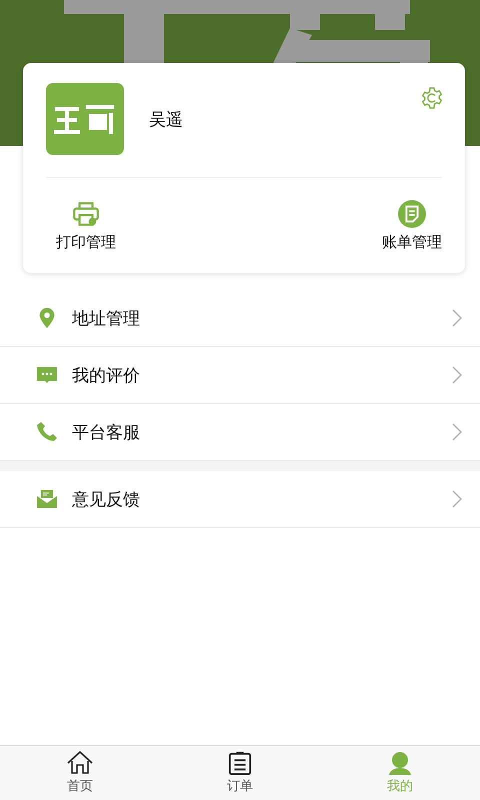 The image size is (480, 800). I want to click on phone-icon, so click(47, 432).